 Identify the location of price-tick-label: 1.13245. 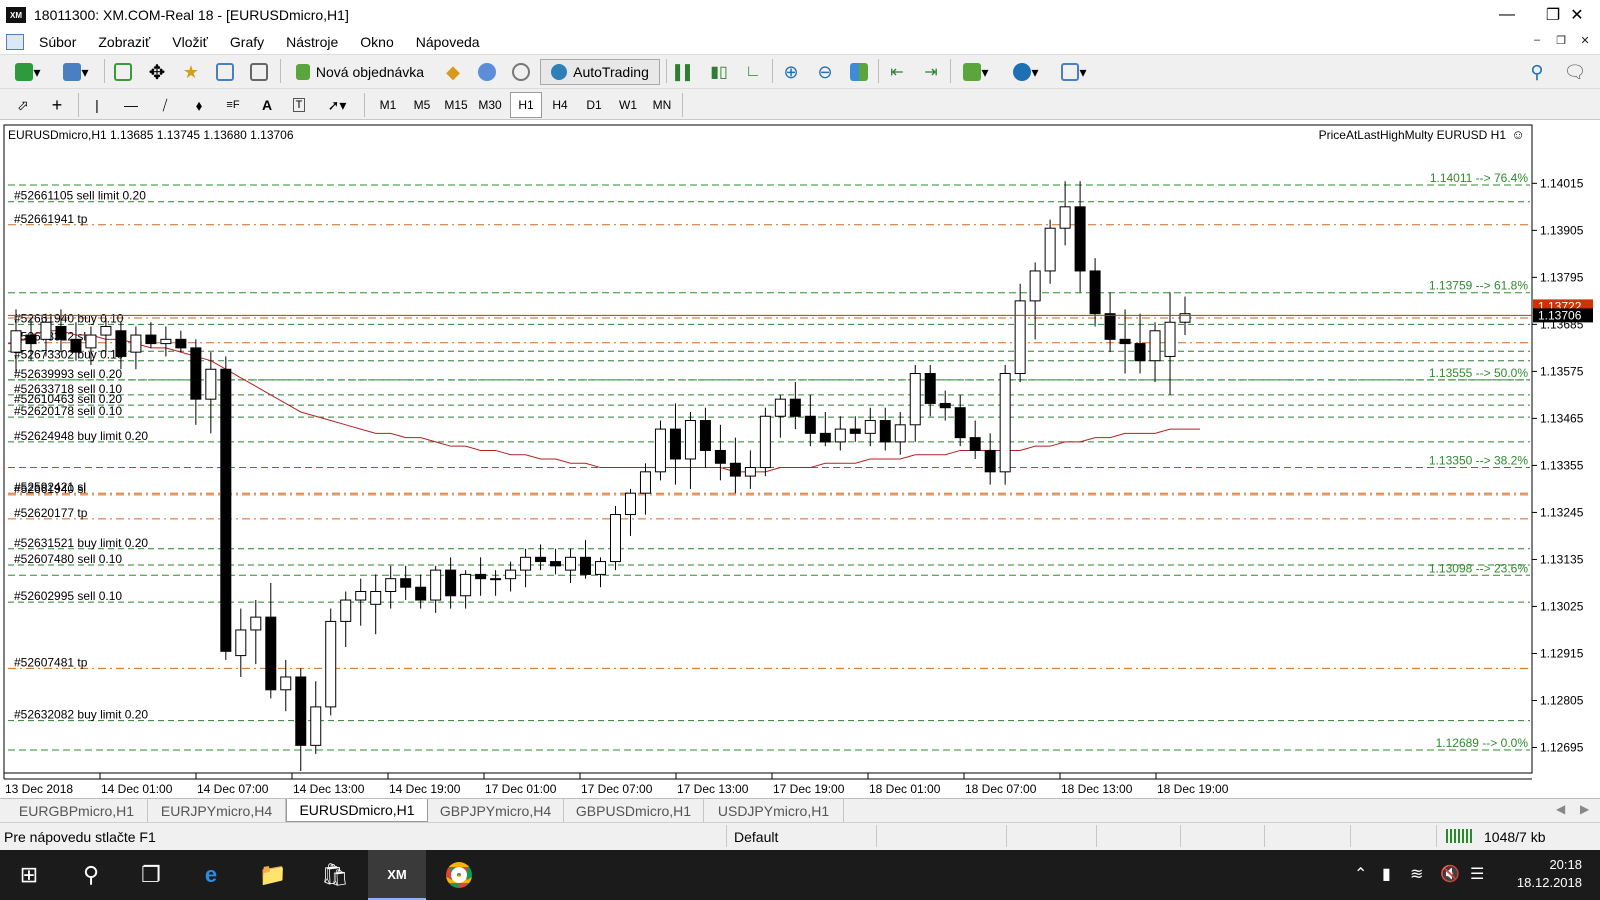
(1562, 512).